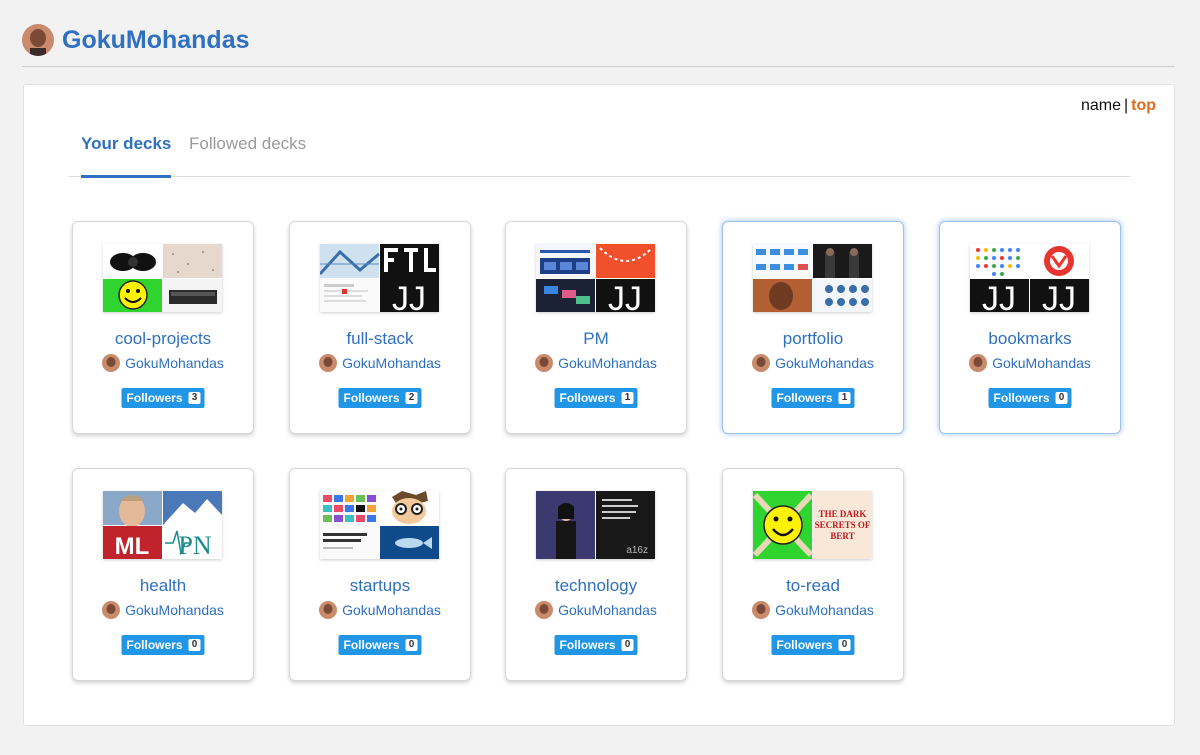 Image resolution: width=1200 pixels, height=755 pixels. I want to click on deck-thumbnail: THE DARK SECRETS OF BERT, so click(812, 525).